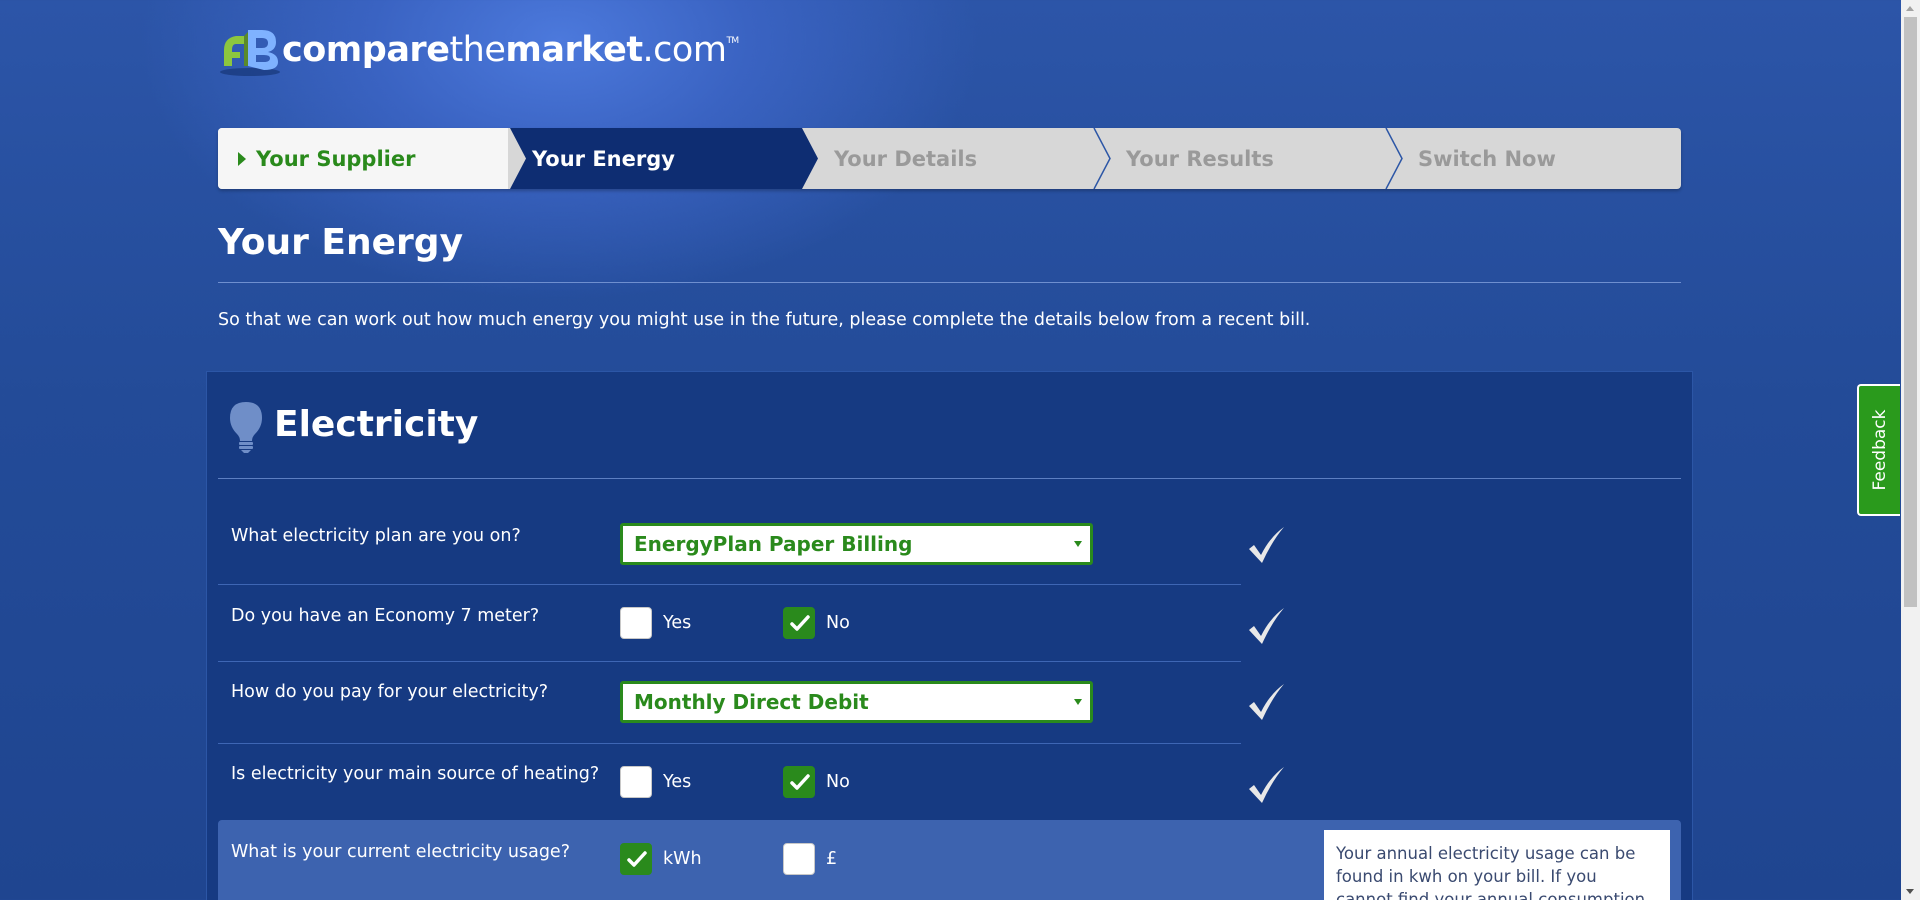  What do you see at coordinates (336, 158) in the screenshot?
I see `step-label: Your Supplier` at bounding box center [336, 158].